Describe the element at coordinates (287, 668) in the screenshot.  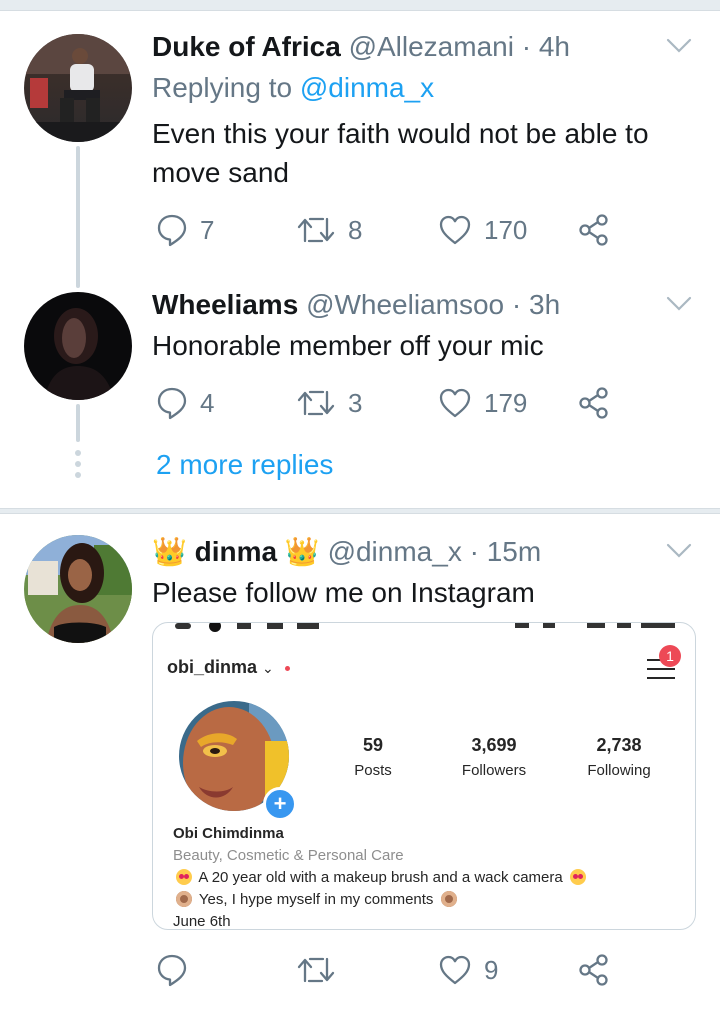
I see `ig-notification-dot` at that location.